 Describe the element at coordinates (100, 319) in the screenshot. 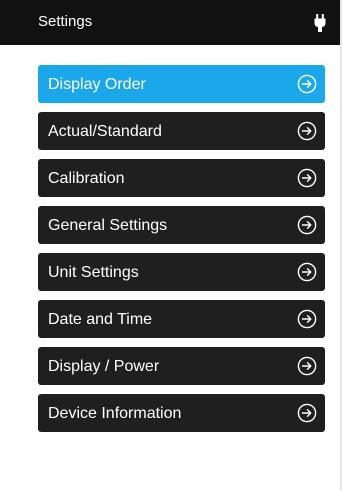

I see `menu-item-label: Date and Time` at that location.